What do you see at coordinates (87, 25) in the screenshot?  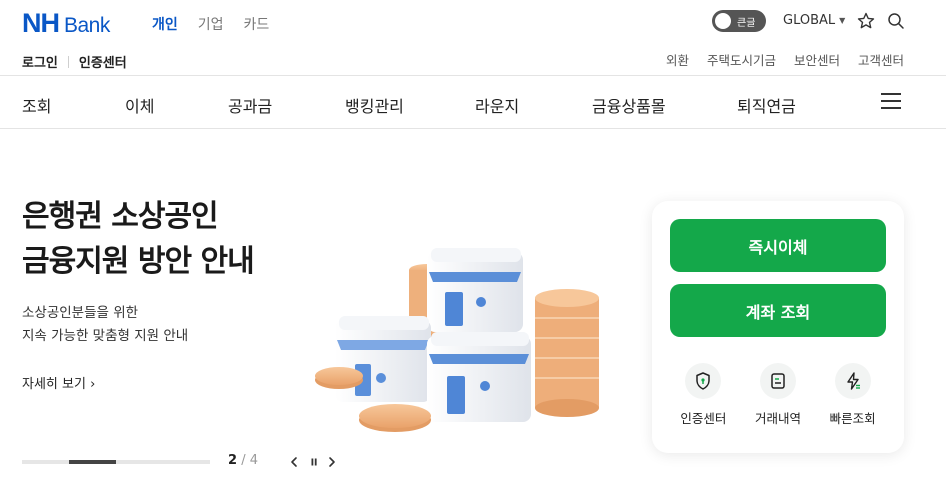 I see `logo-text-bank: Bank` at bounding box center [87, 25].